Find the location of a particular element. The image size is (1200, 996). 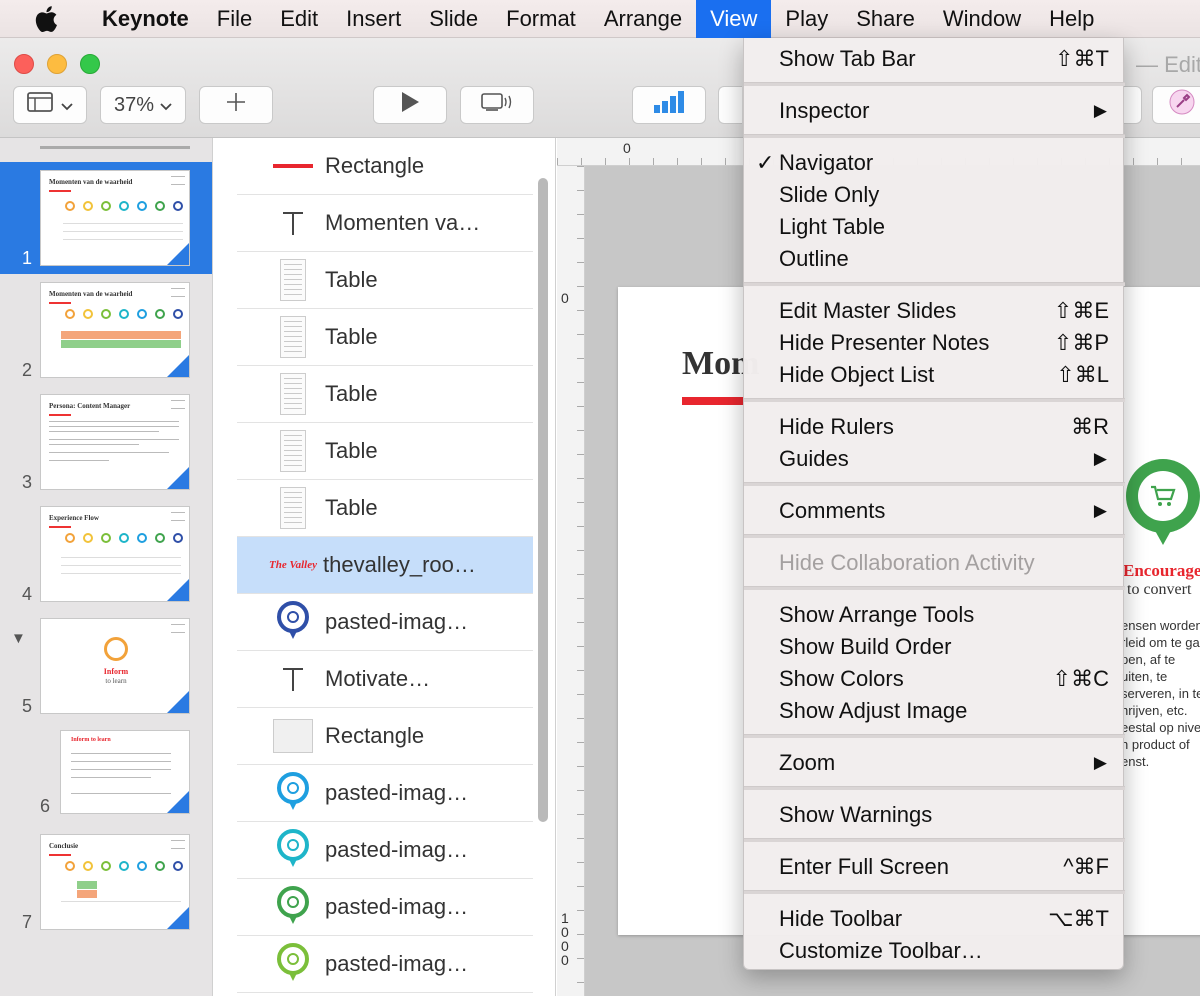

menu-edit: Edit is located at coordinates (299, 19).